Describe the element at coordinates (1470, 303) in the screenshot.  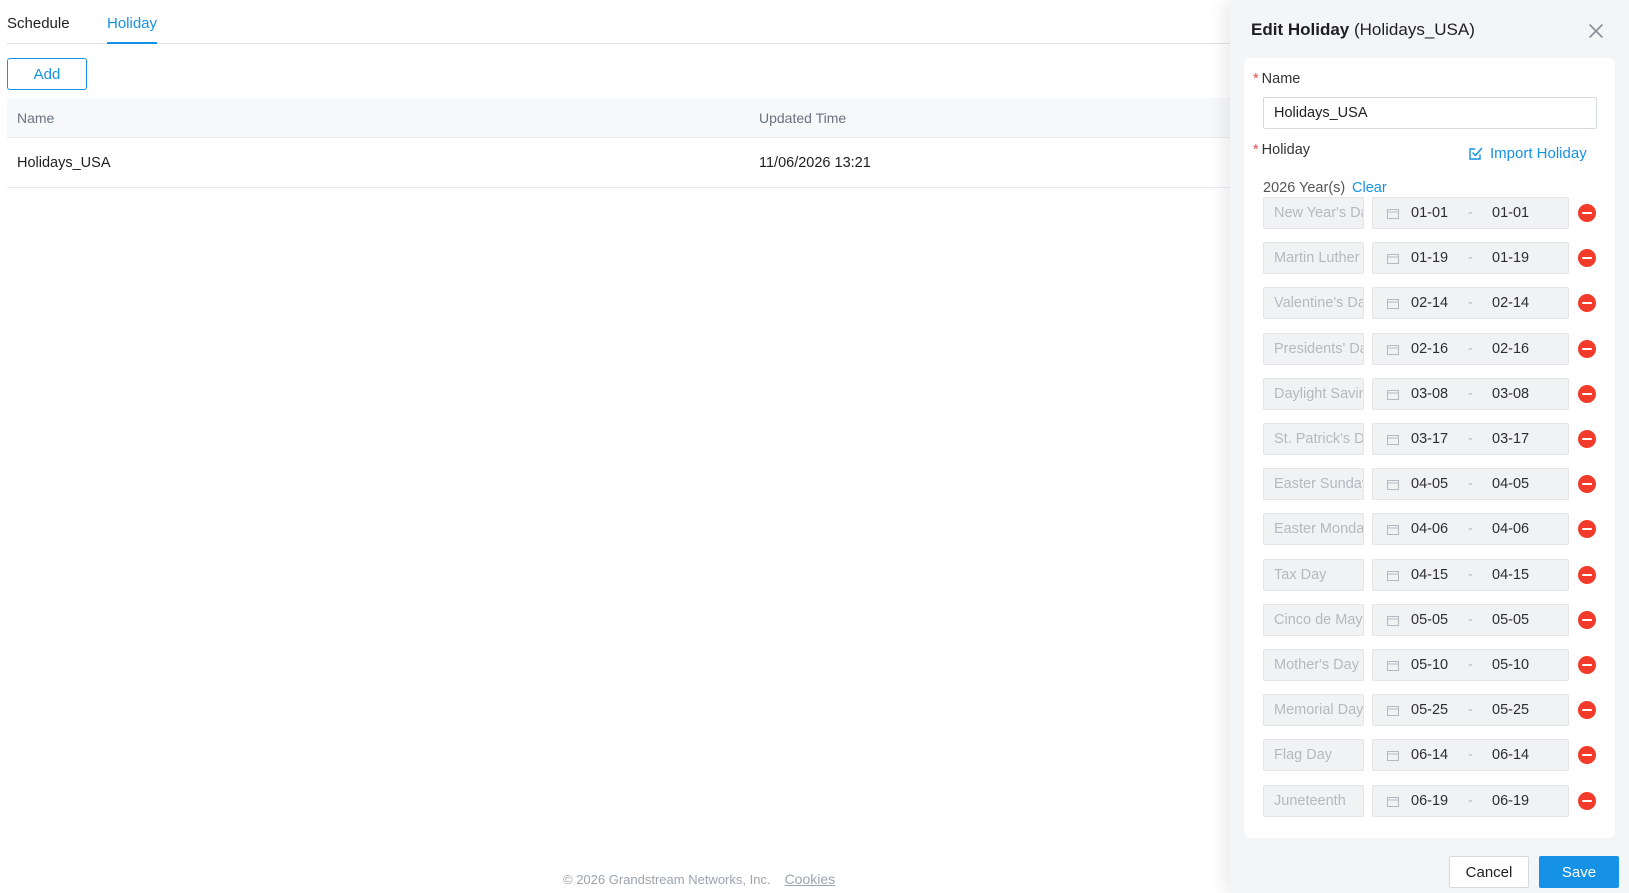
I see `holiday-date-range: 02-14 - 02-14` at that location.